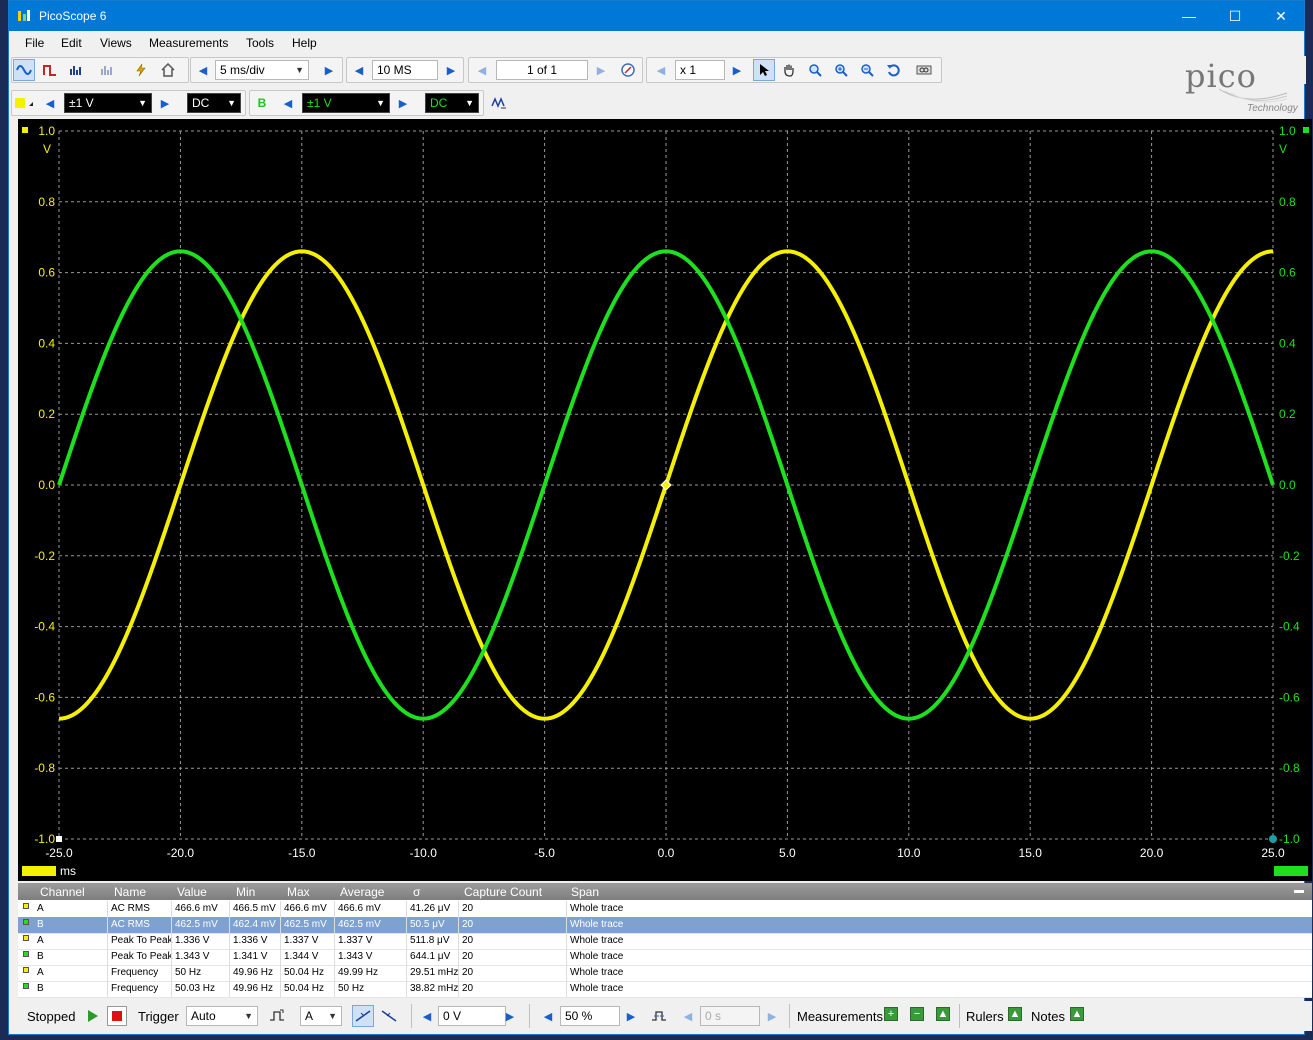  Describe the element at coordinates (192, 892) in the screenshot. I see `column-header-value: Value` at that location.